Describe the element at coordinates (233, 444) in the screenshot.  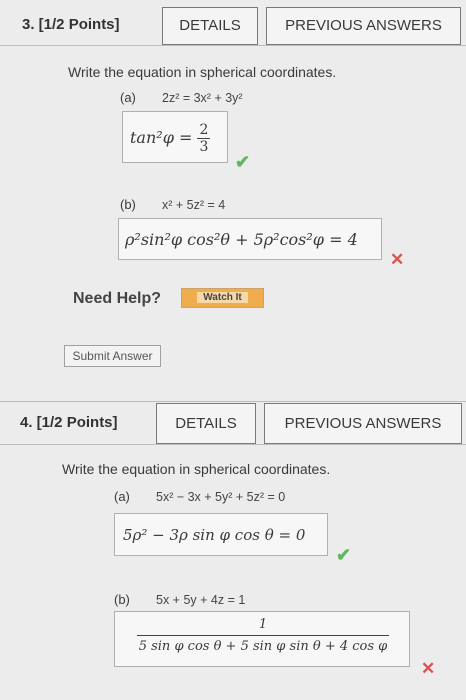
I see `q4-divider` at that location.